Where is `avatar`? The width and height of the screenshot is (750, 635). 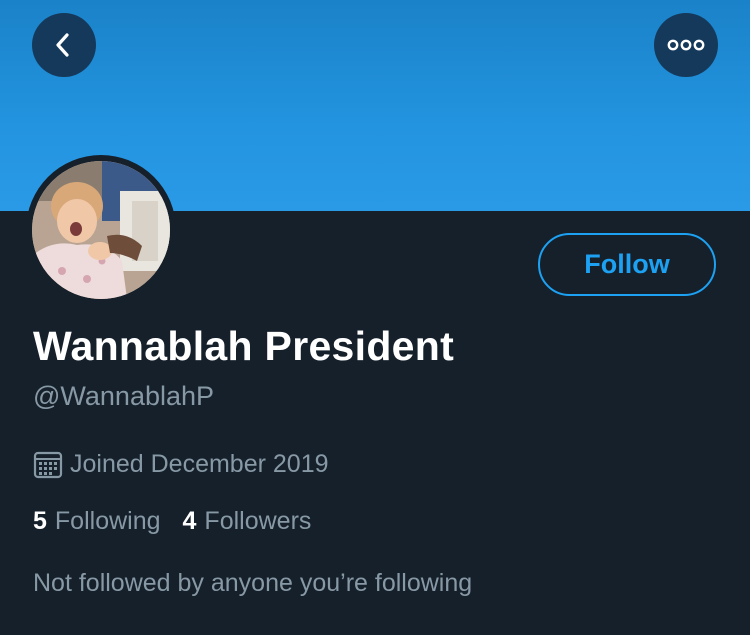
avatar is located at coordinates (101, 230).